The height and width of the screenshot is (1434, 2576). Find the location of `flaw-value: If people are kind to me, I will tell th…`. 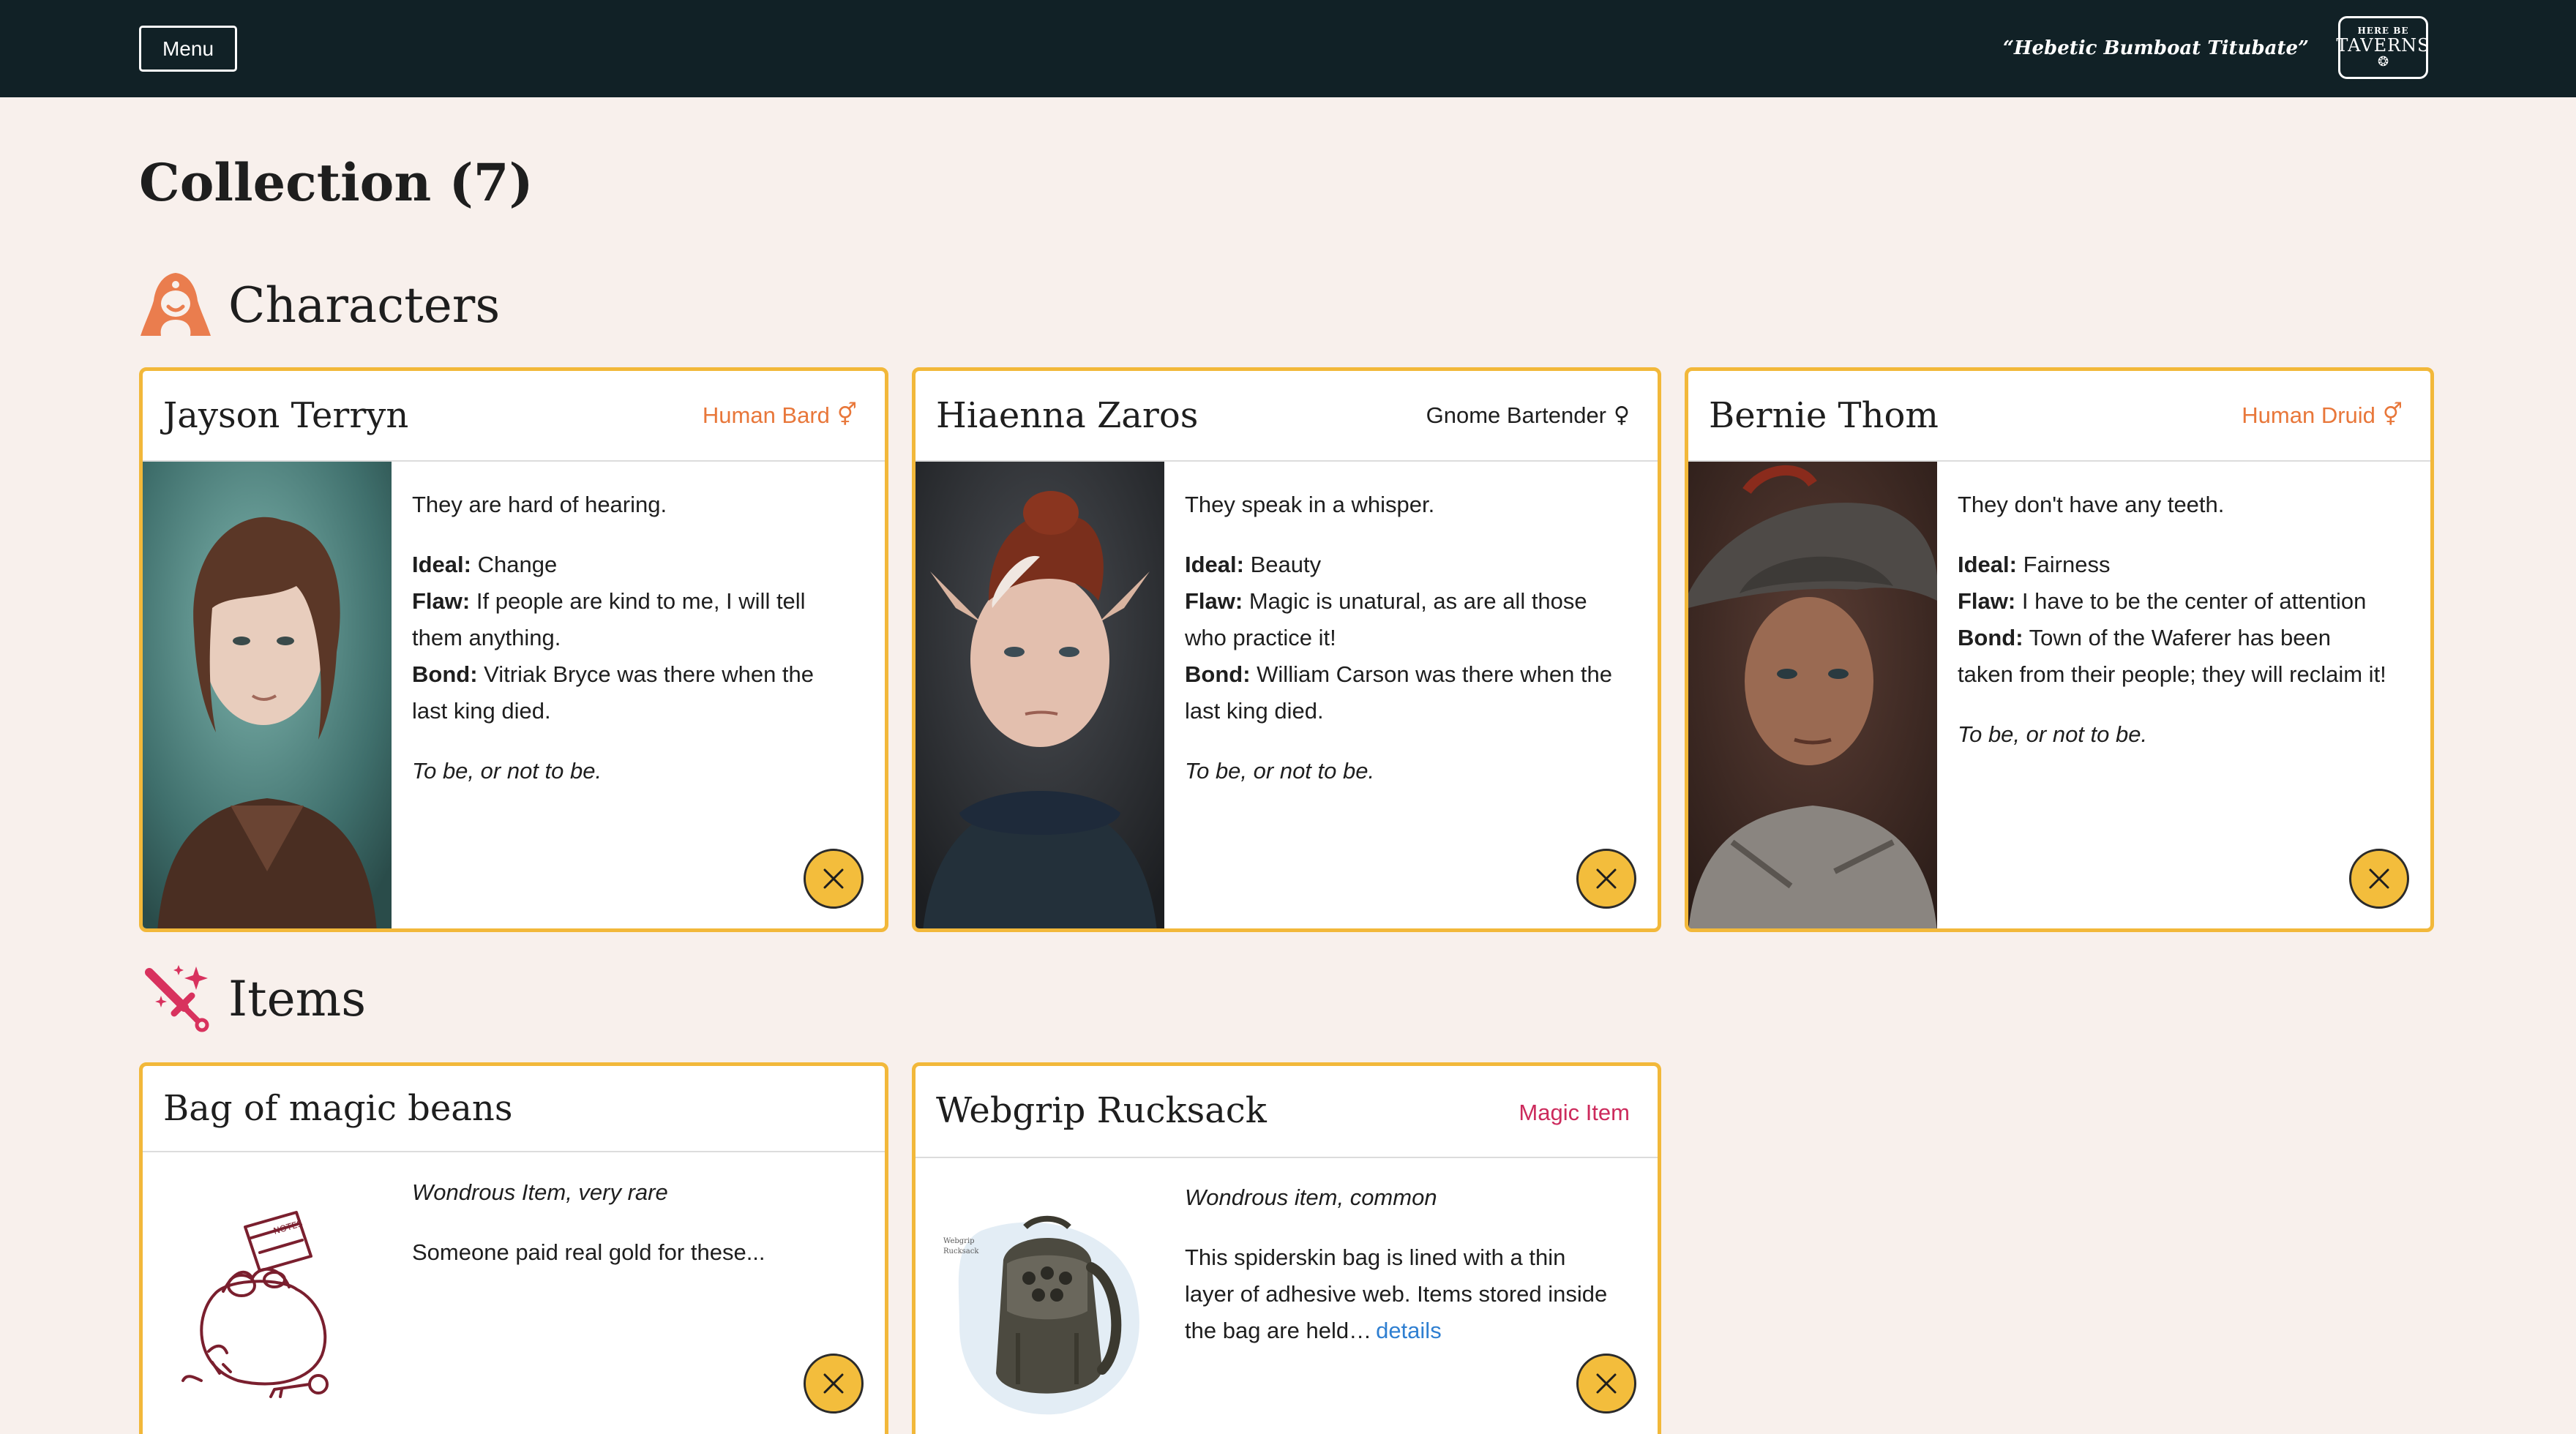

flaw-value: If people are kind to me, I will tell th… is located at coordinates (609, 619).